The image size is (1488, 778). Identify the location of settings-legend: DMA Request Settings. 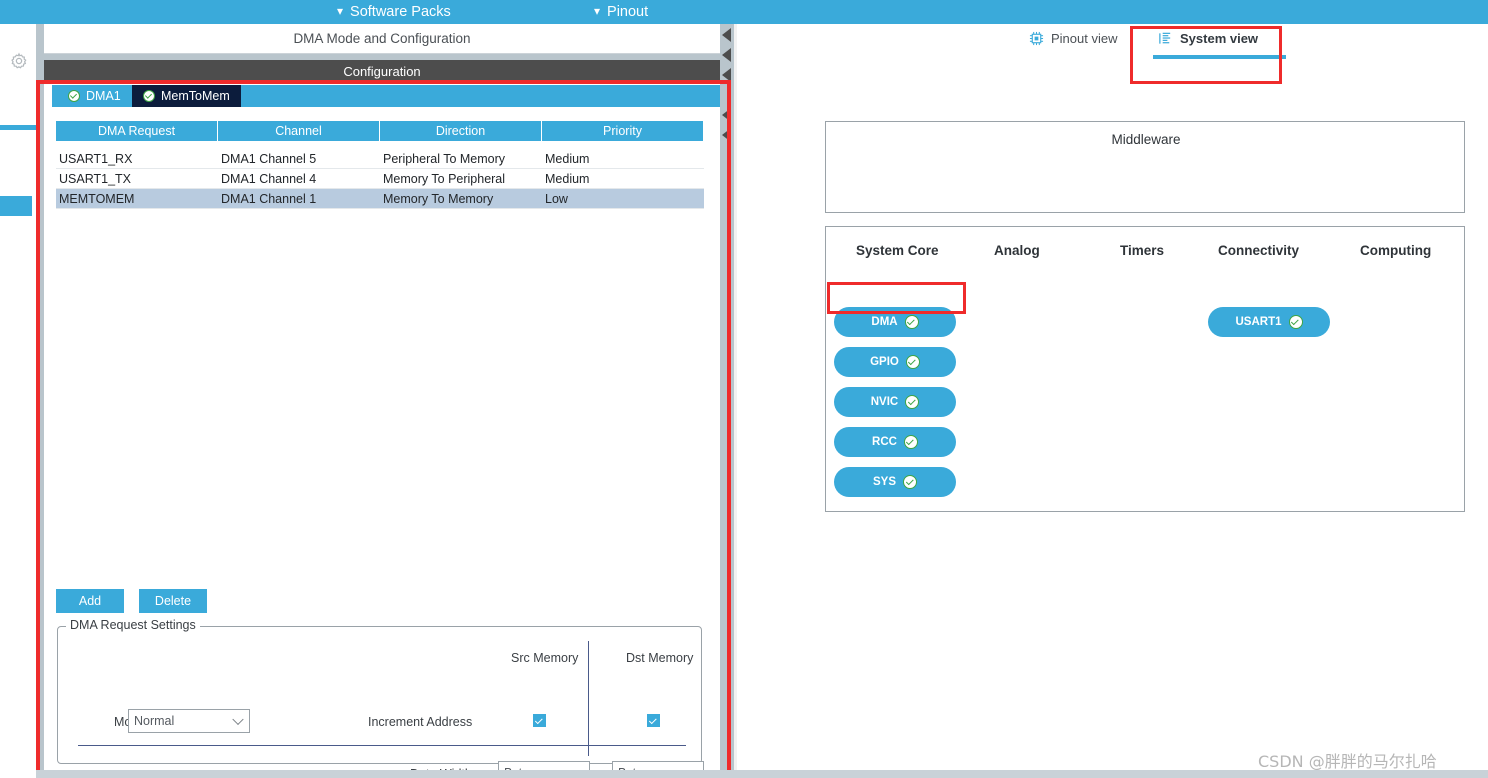
(133, 625).